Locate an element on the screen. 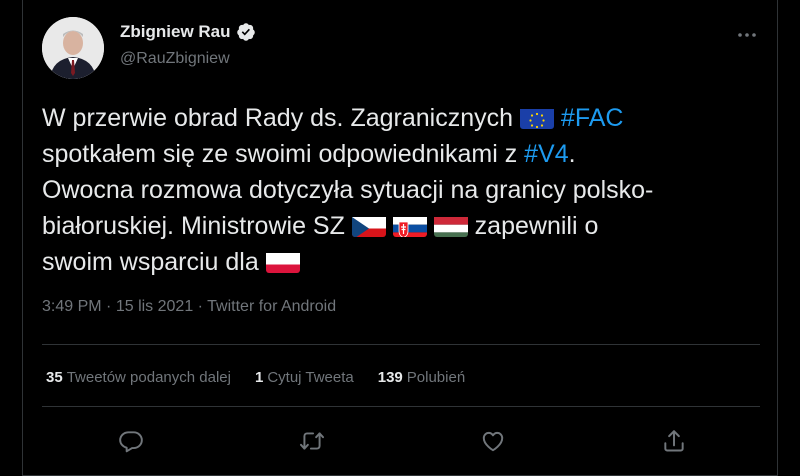  tweet-text-line4-end: zapewnili o is located at coordinates (533, 226).